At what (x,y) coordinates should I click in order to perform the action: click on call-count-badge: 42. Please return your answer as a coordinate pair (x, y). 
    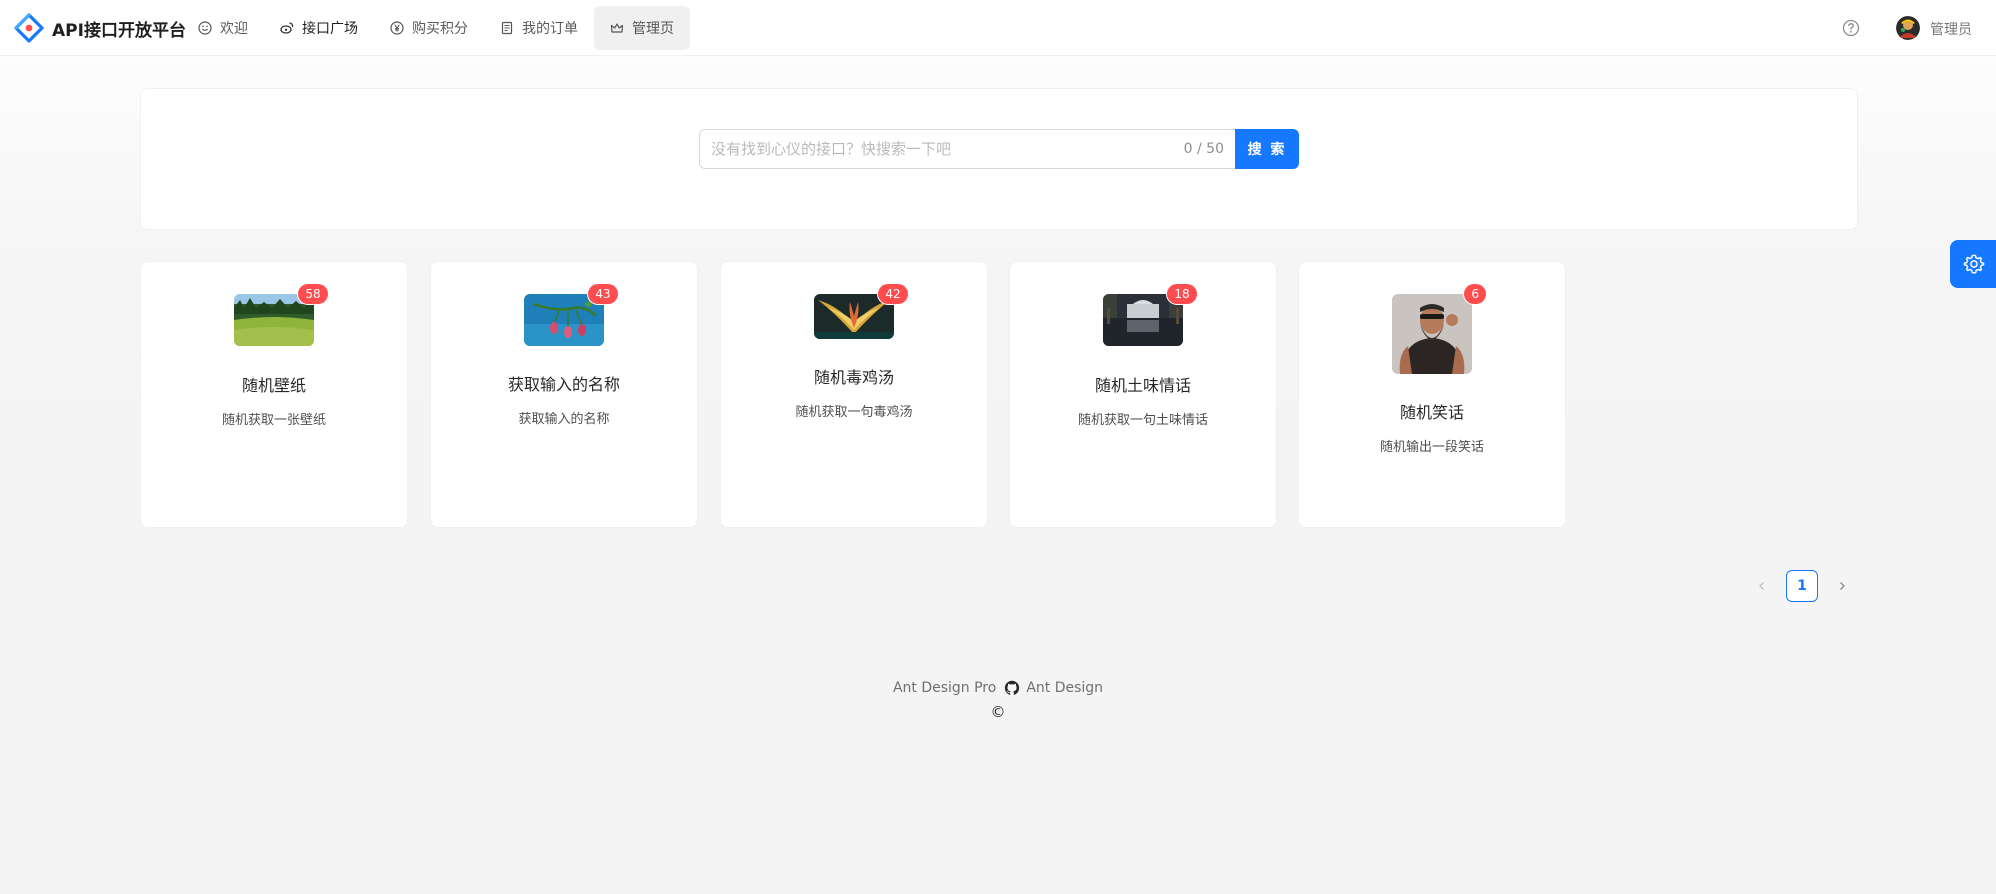
    Looking at the image, I should click on (893, 294).